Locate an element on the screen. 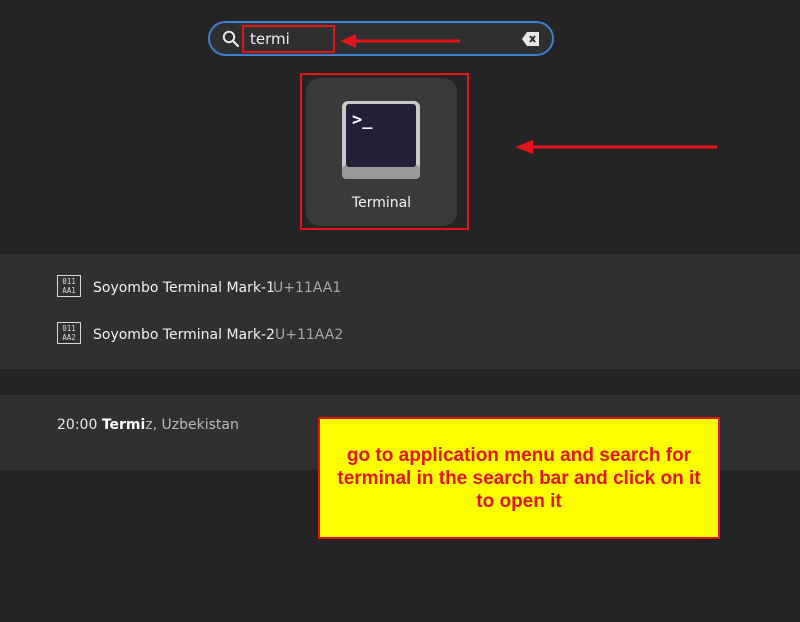 The image size is (800, 622). annotation-arrow-search is located at coordinates (400, 41).